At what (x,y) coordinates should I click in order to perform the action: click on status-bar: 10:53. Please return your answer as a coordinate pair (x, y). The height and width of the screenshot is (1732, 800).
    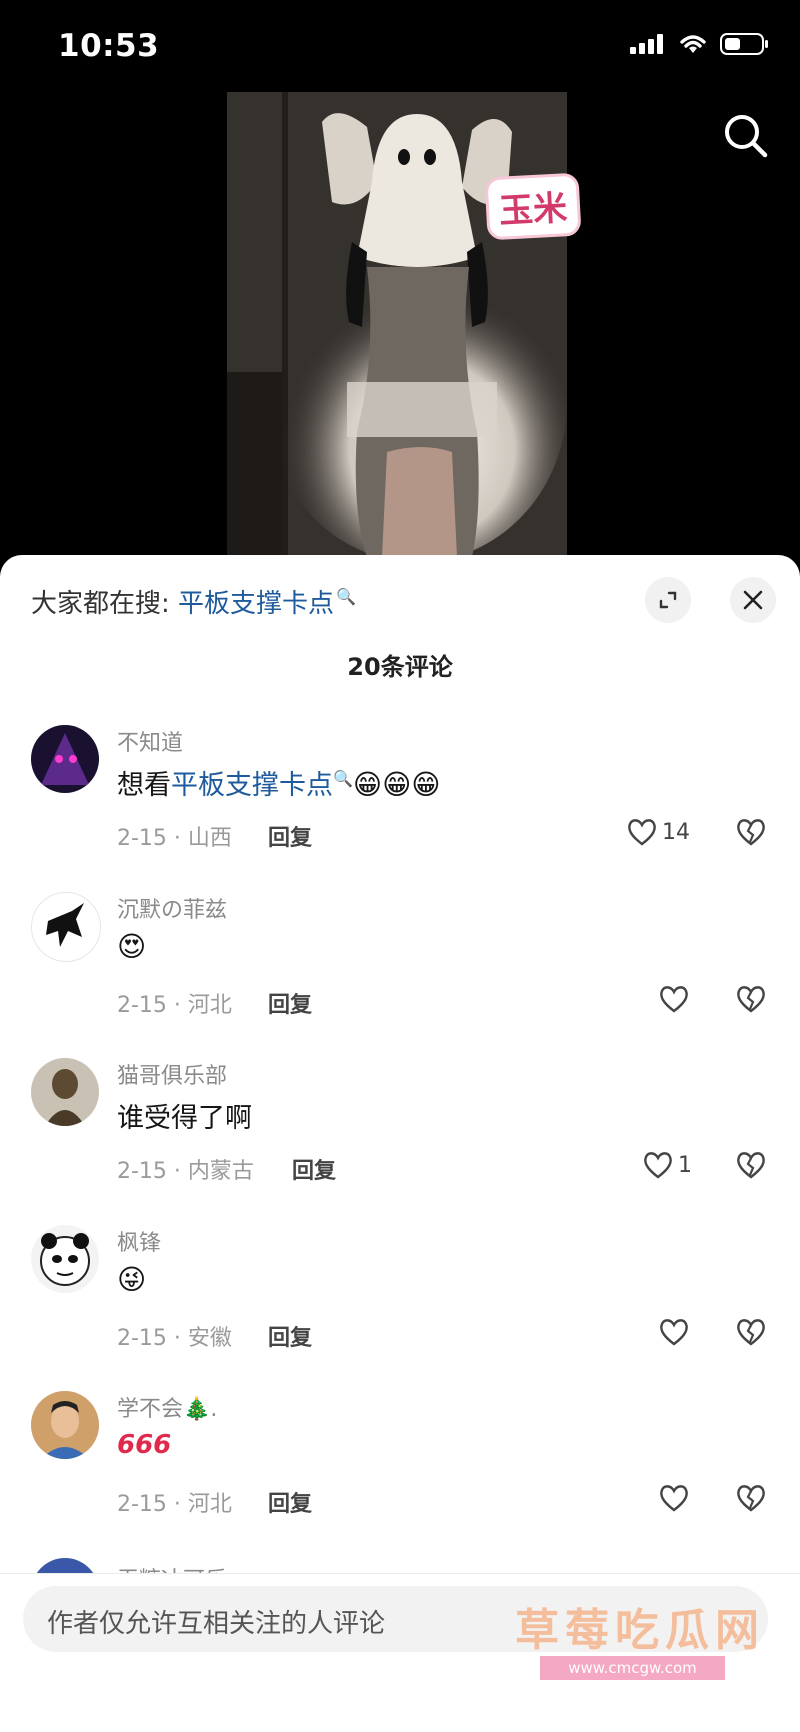
    Looking at the image, I should click on (400, 46).